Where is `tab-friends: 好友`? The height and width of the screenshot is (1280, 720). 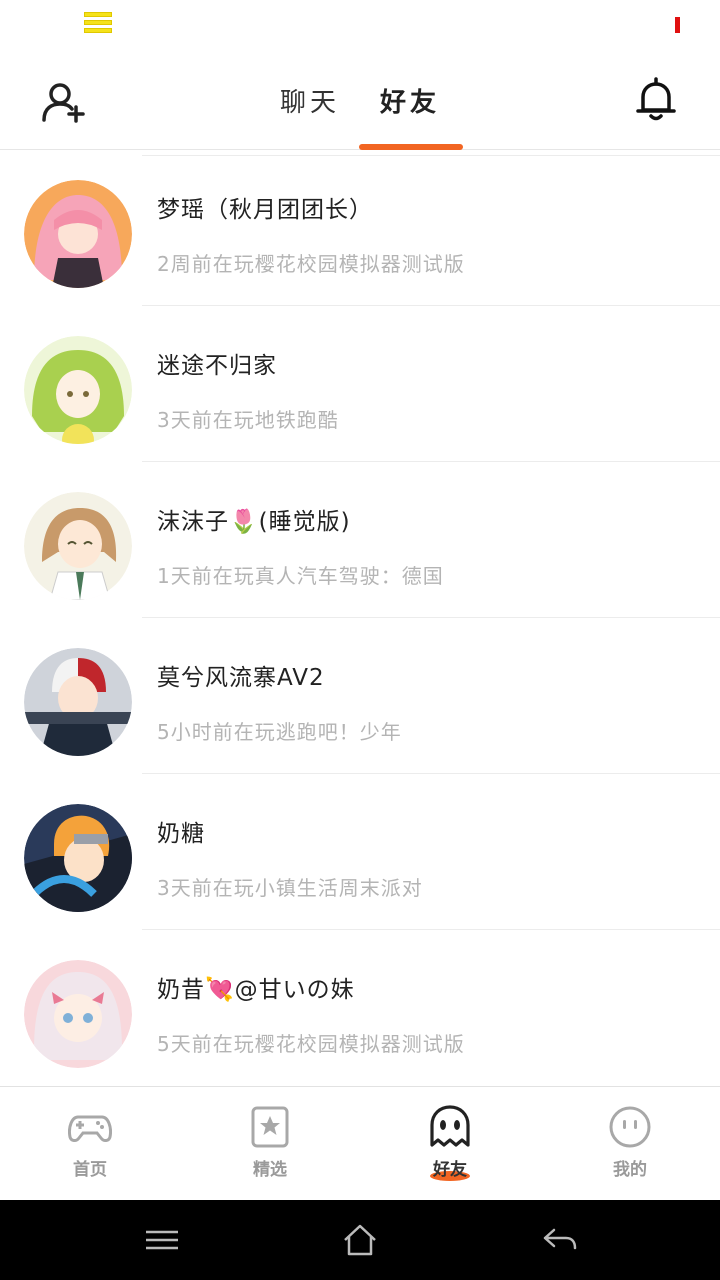 tab-friends: 好友 is located at coordinates (410, 100).